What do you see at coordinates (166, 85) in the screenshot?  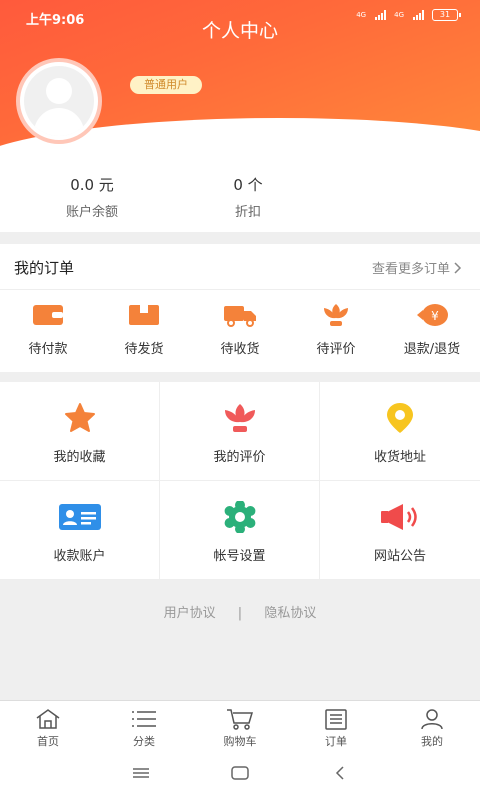 I see `user-level-badge: 普通用户` at bounding box center [166, 85].